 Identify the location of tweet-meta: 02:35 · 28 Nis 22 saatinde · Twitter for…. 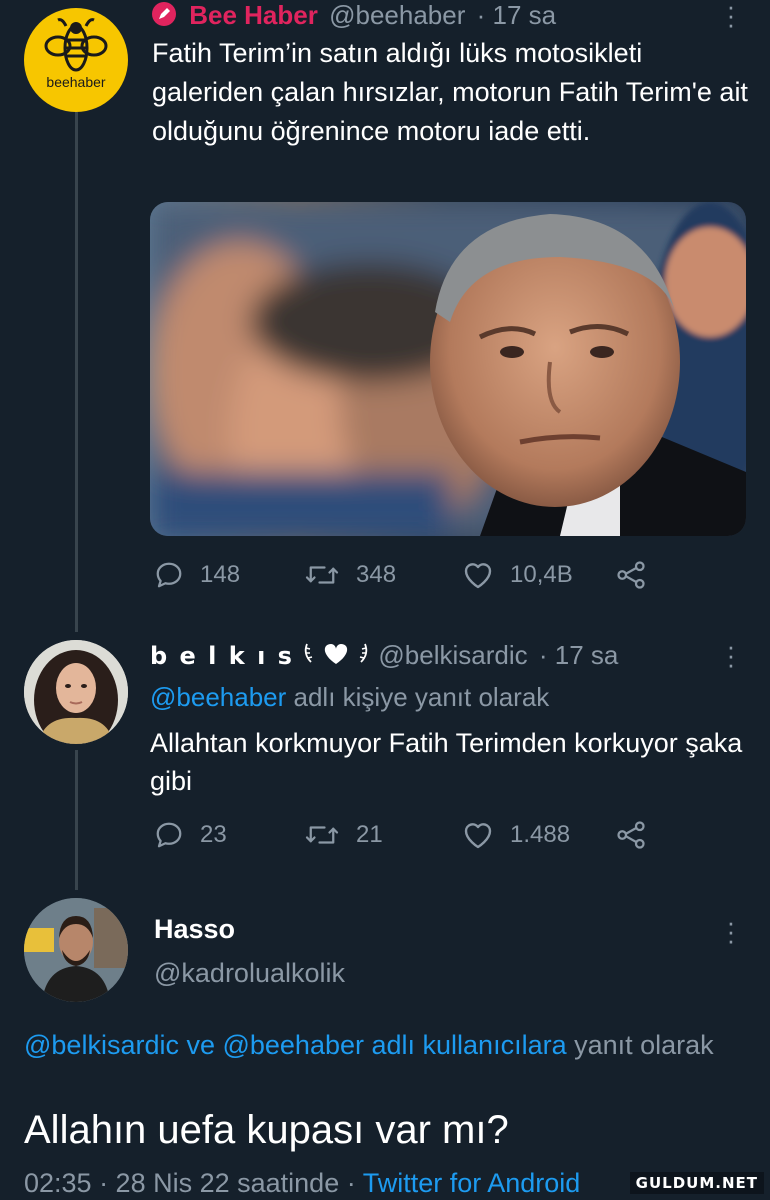
(302, 1183).